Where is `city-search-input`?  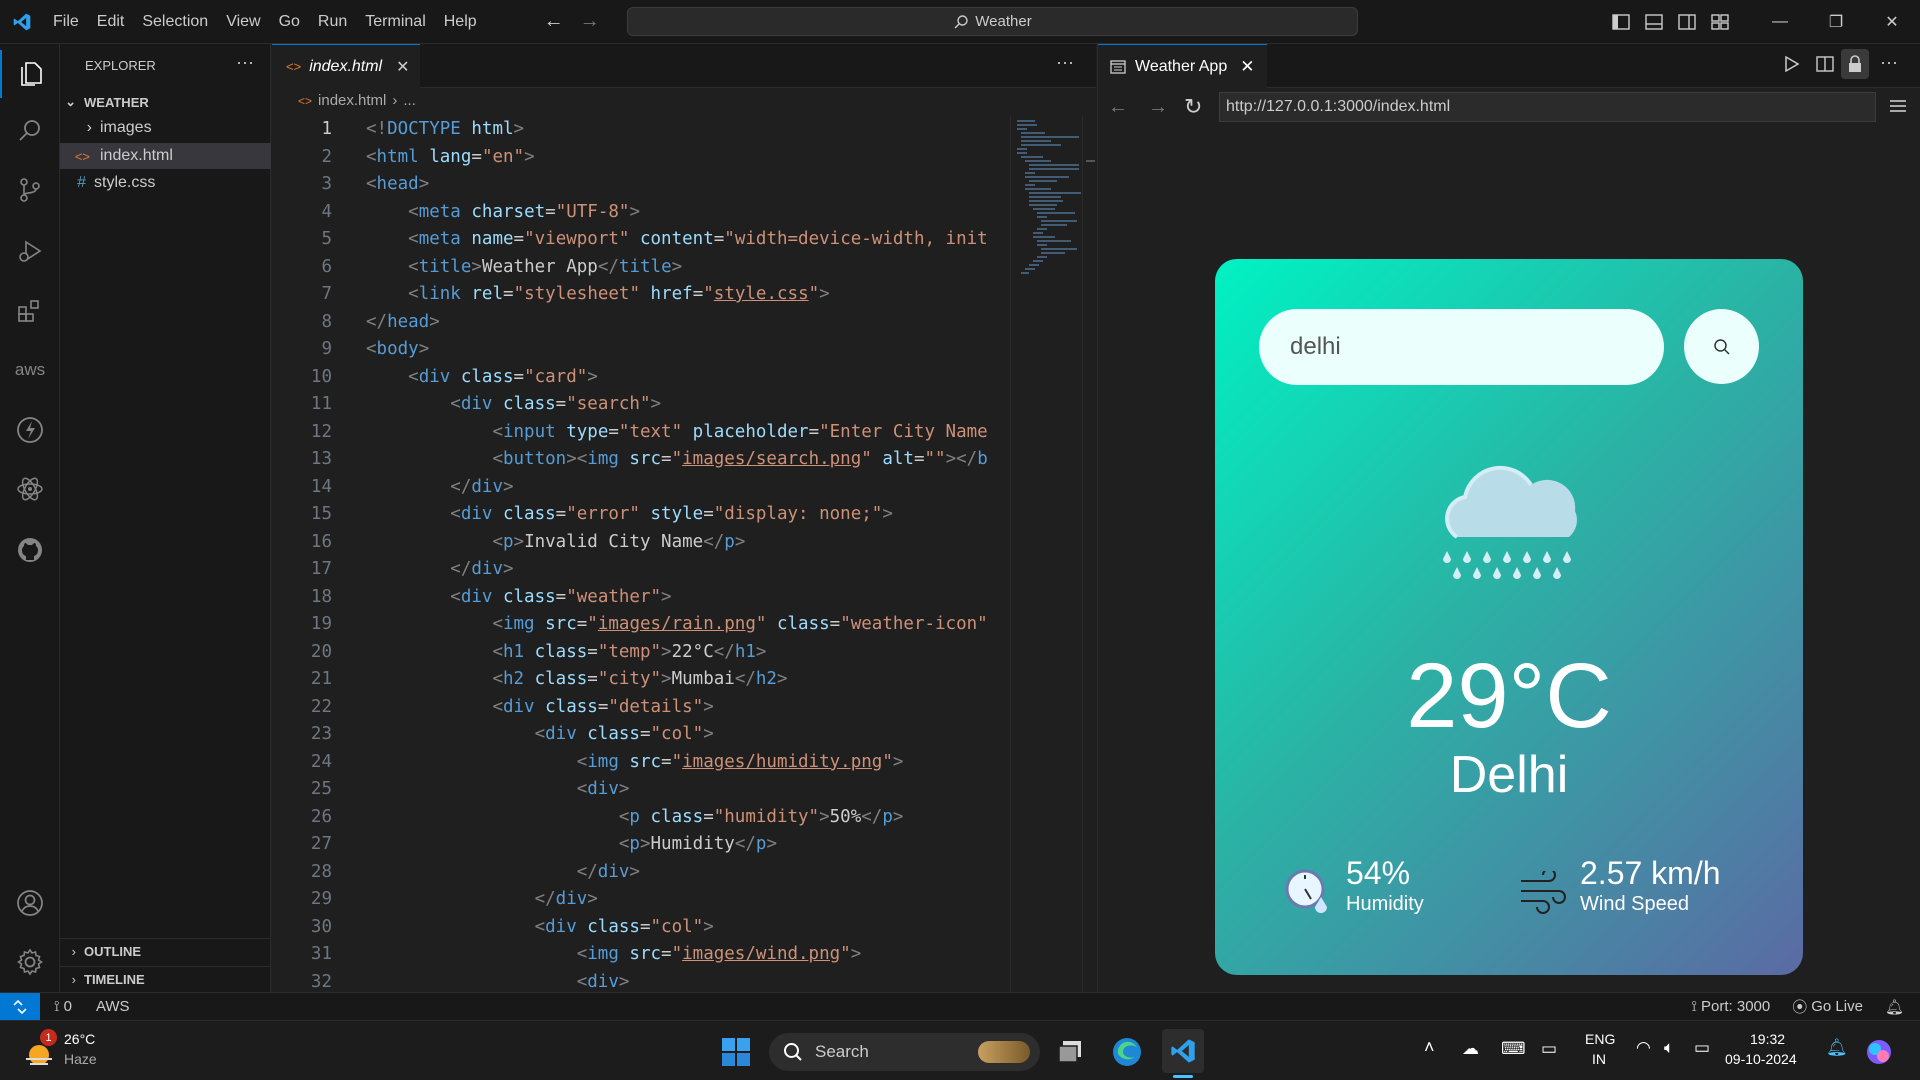
city-search-input is located at coordinates (1461, 347).